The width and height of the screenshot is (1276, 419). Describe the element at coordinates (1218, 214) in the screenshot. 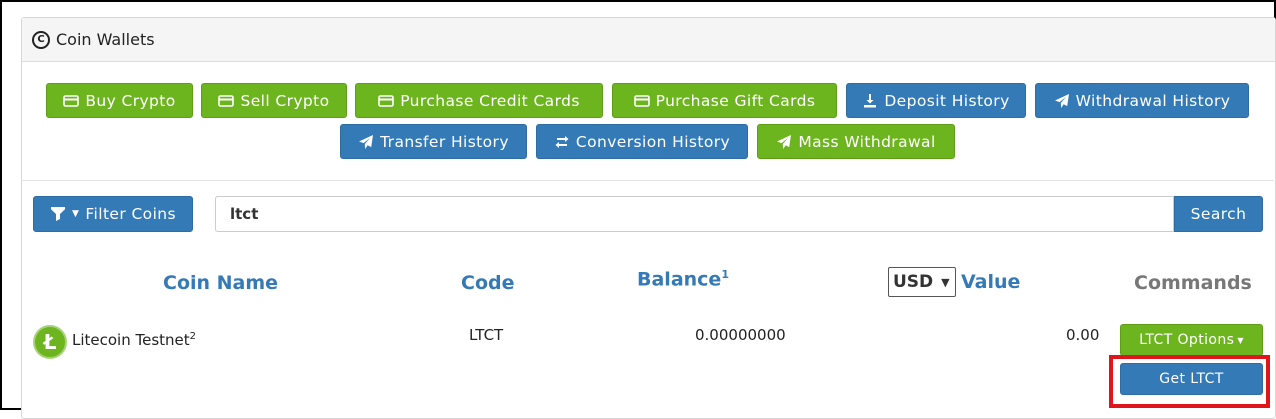

I see `search-button: Search` at that location.